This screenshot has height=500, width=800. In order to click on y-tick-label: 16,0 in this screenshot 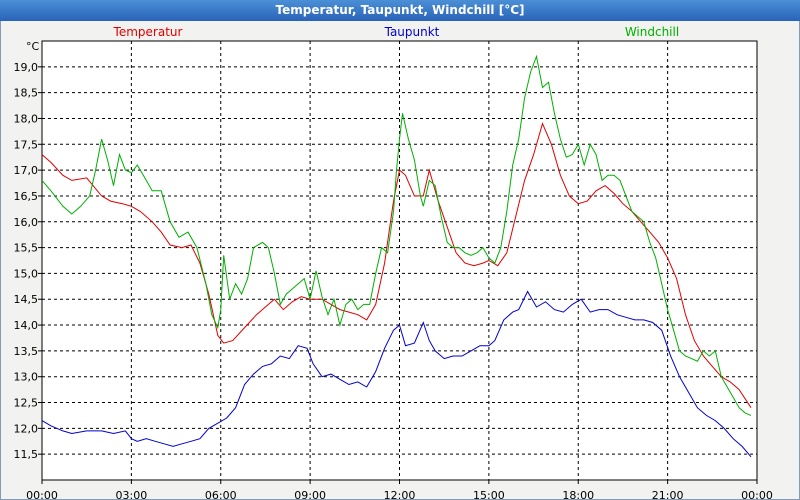, I will do `click(26, 222)`.